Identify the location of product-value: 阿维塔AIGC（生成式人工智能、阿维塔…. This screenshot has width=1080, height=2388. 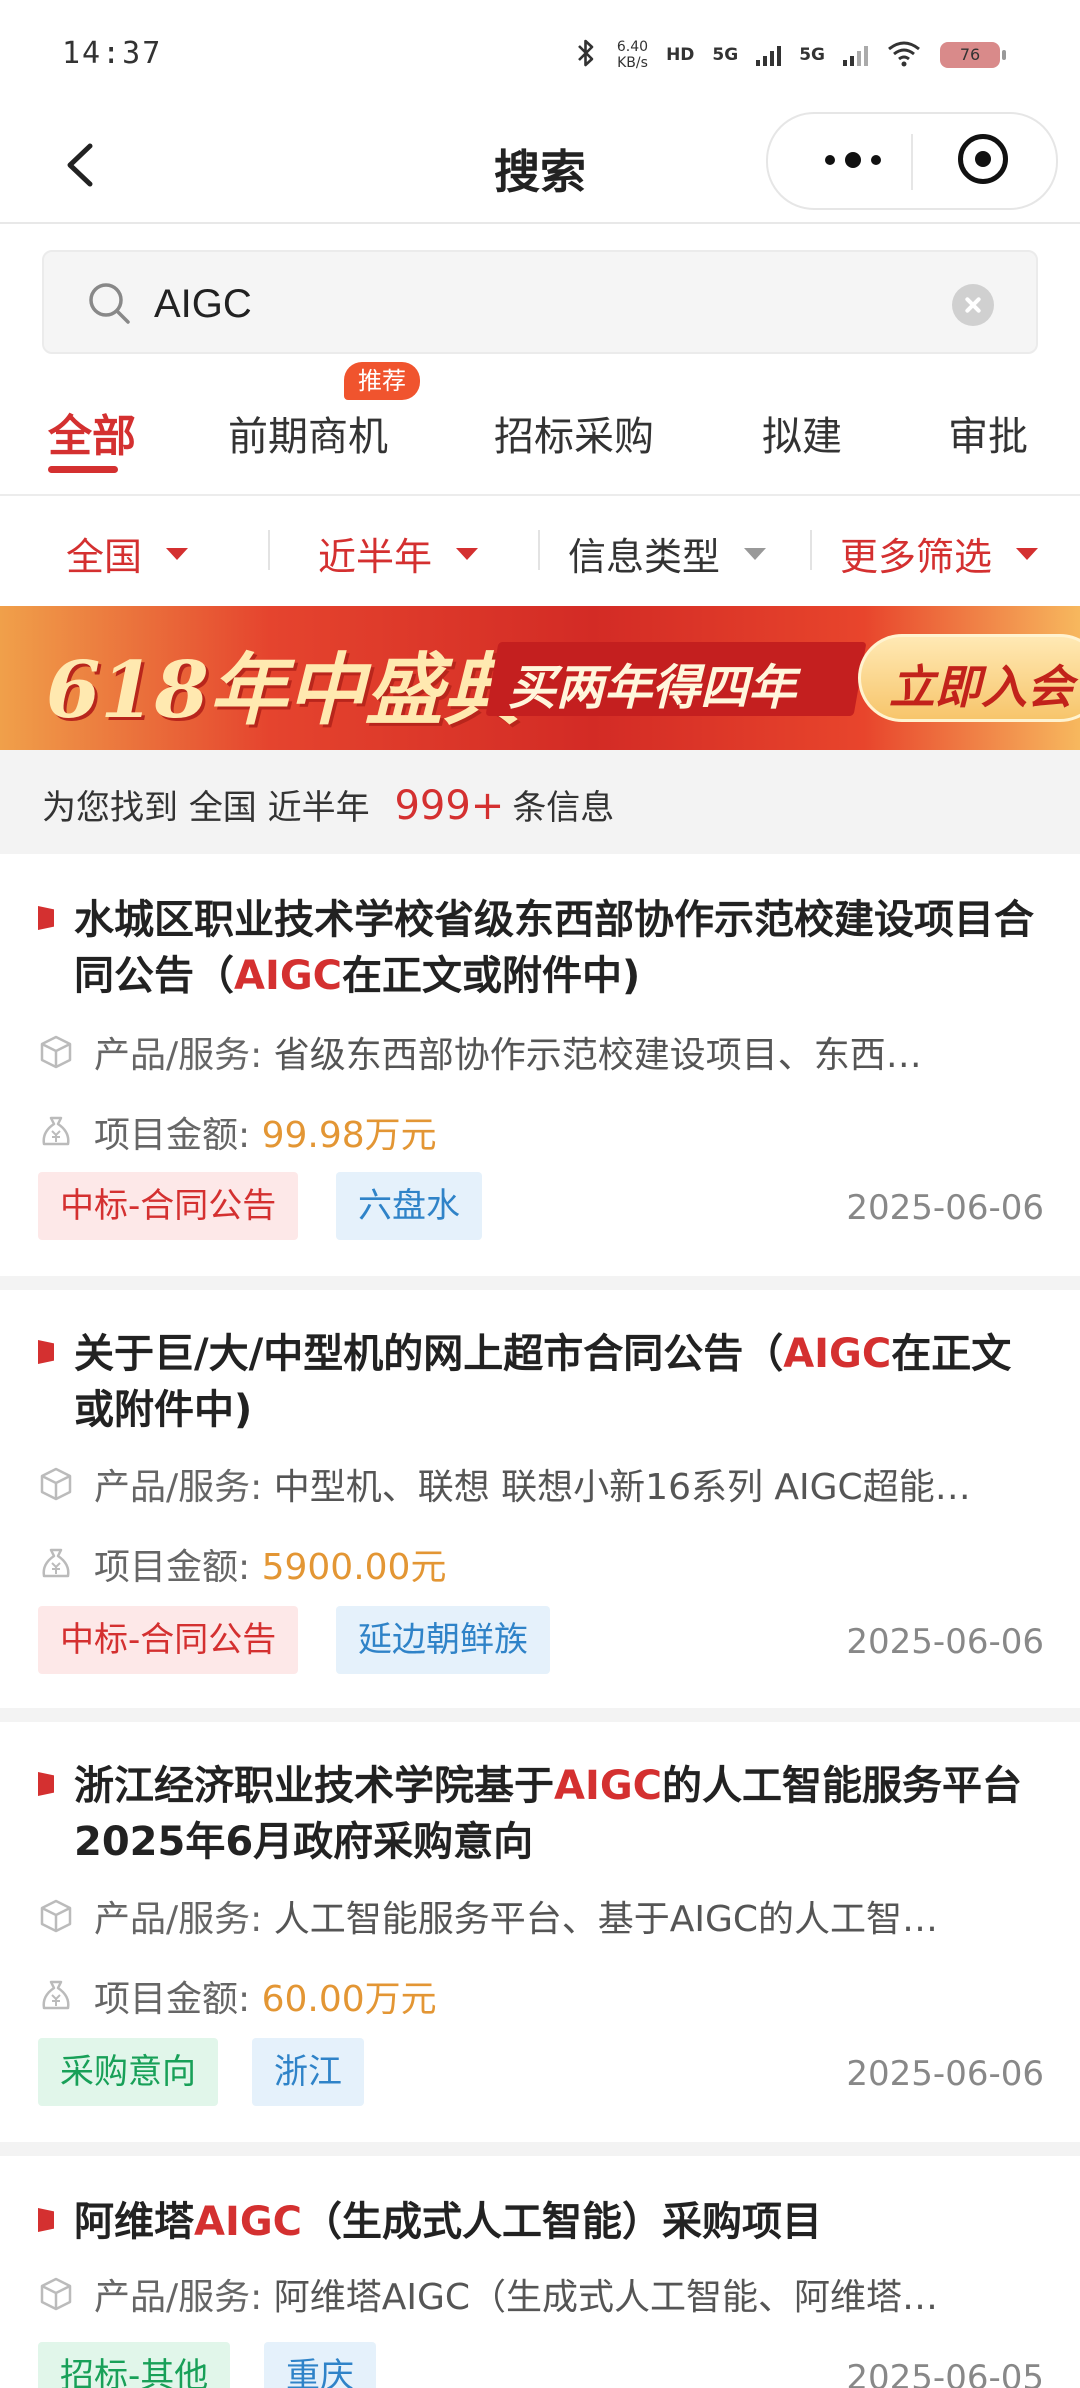
(605, 2297).